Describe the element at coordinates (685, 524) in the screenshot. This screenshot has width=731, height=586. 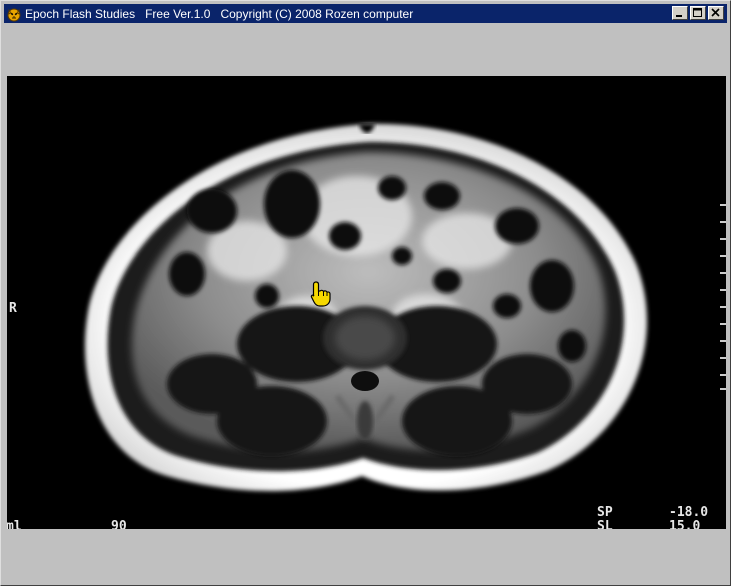
I see `overlay-sl-value: 15.0` at that location.